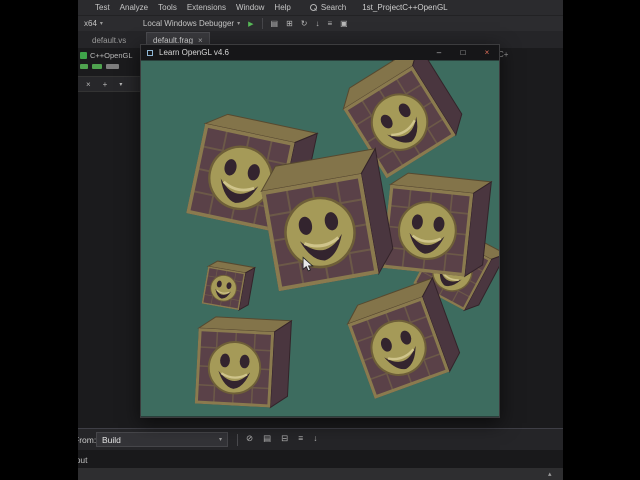  I want to click on menu-item-tools: Tools, so click(167, 7).